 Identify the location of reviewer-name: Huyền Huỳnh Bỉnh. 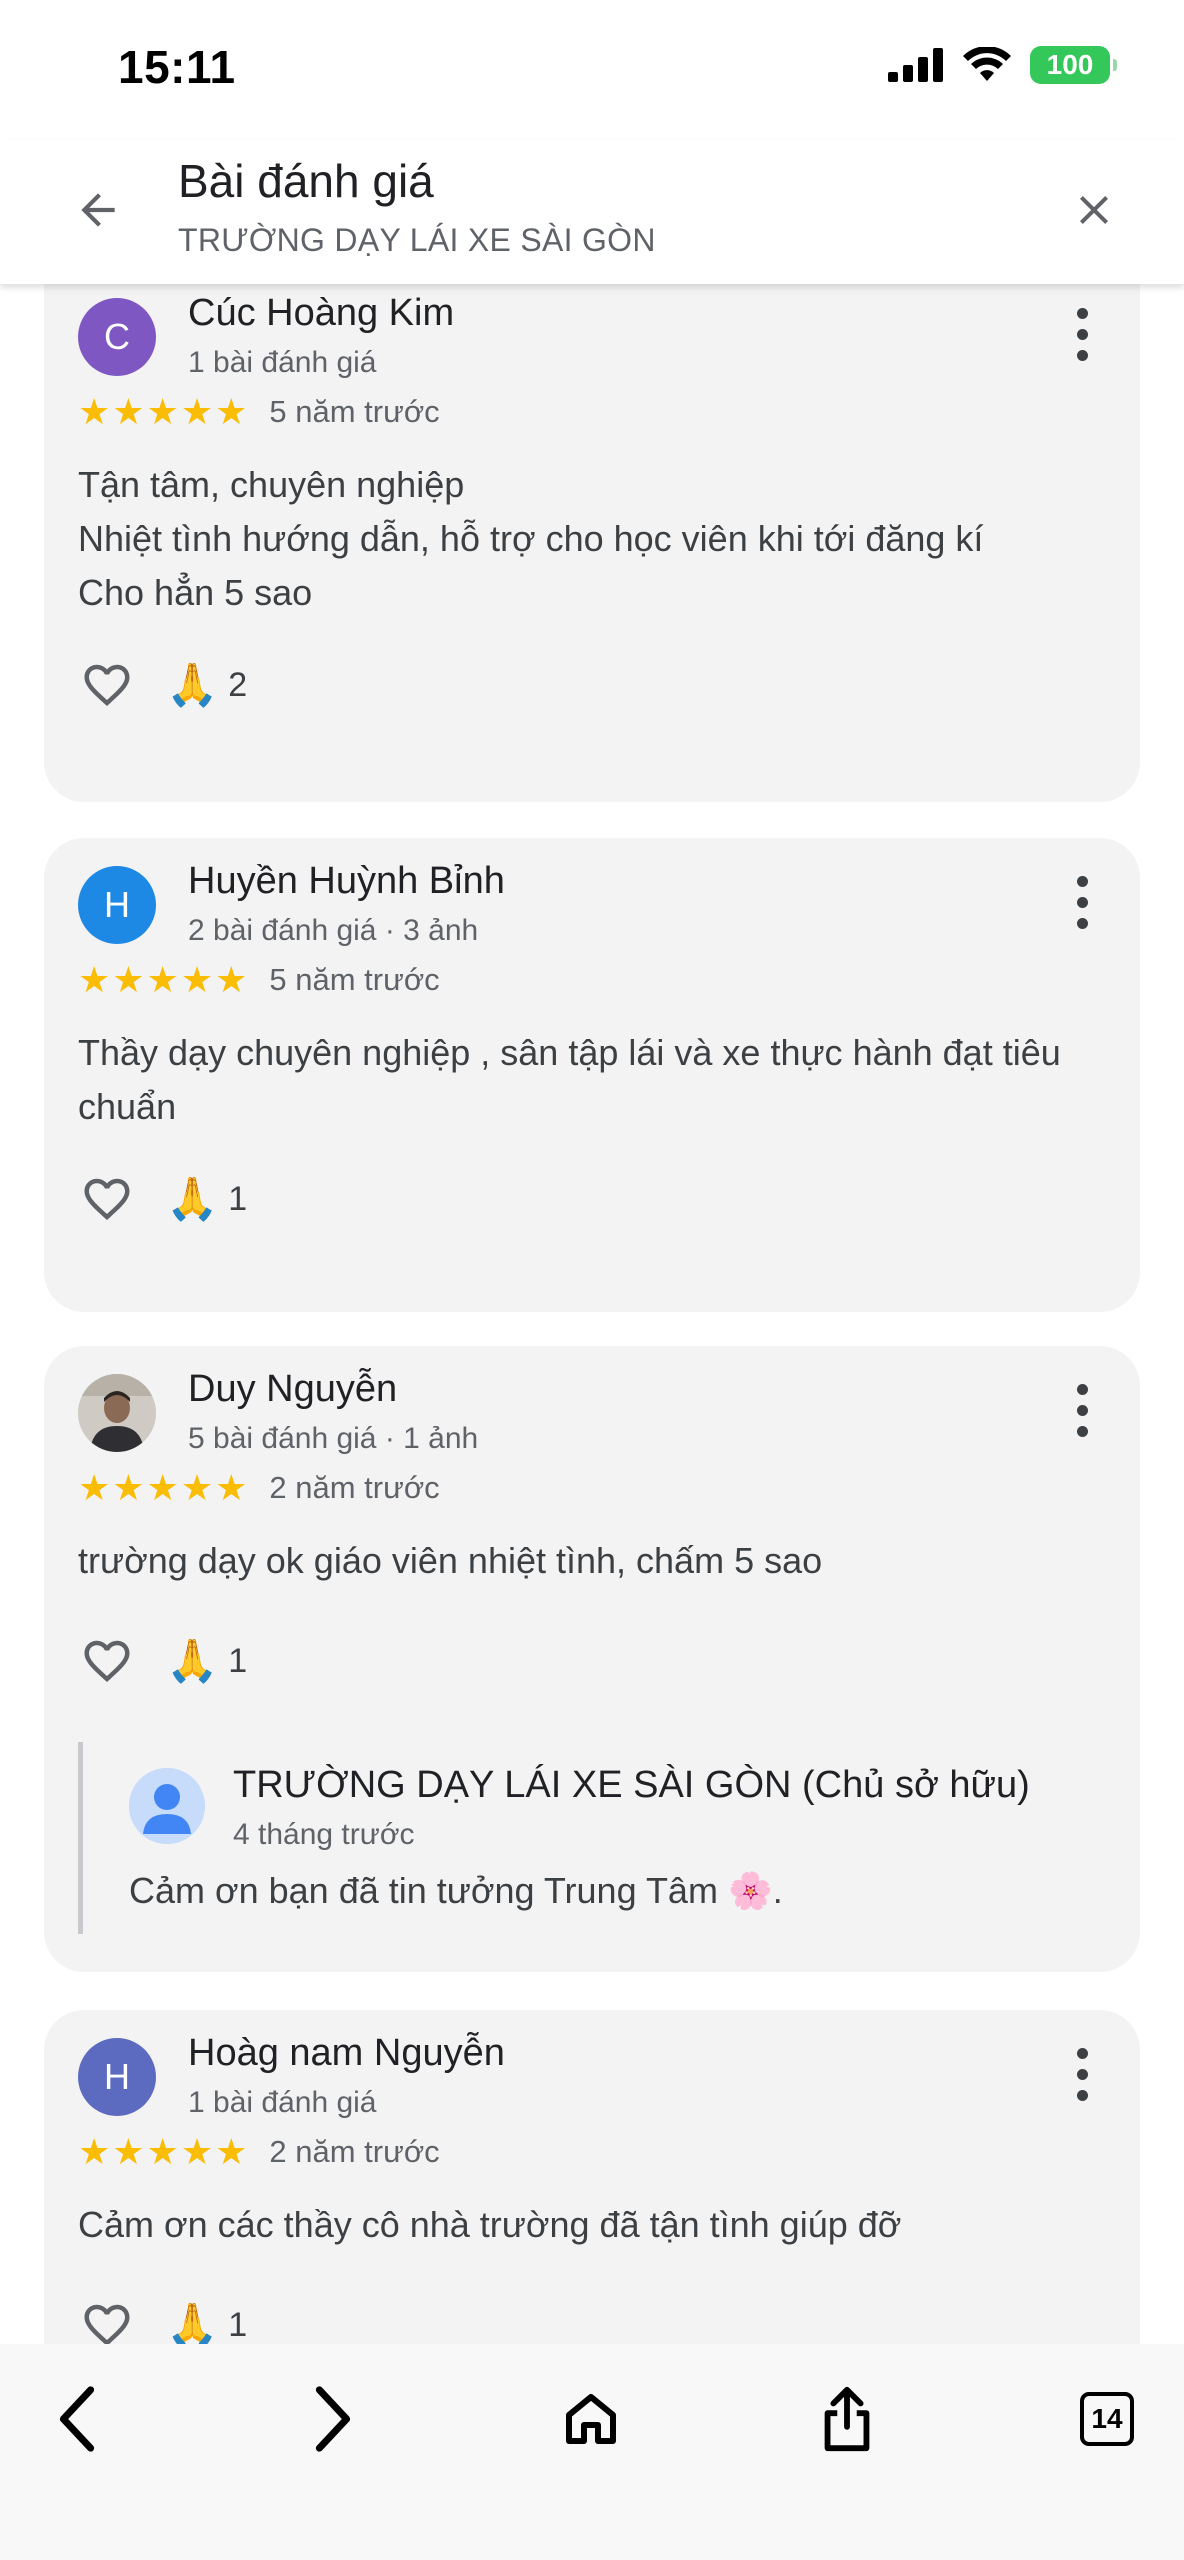
(346, 881).